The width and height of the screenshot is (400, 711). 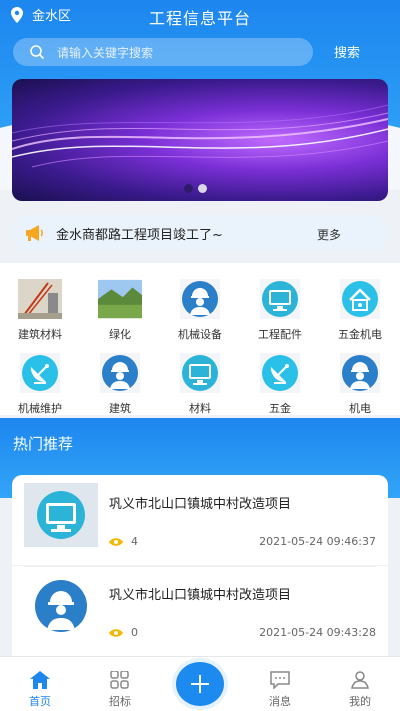 I want to click on notice-more-link: 更多, so click(x=329, y=234).